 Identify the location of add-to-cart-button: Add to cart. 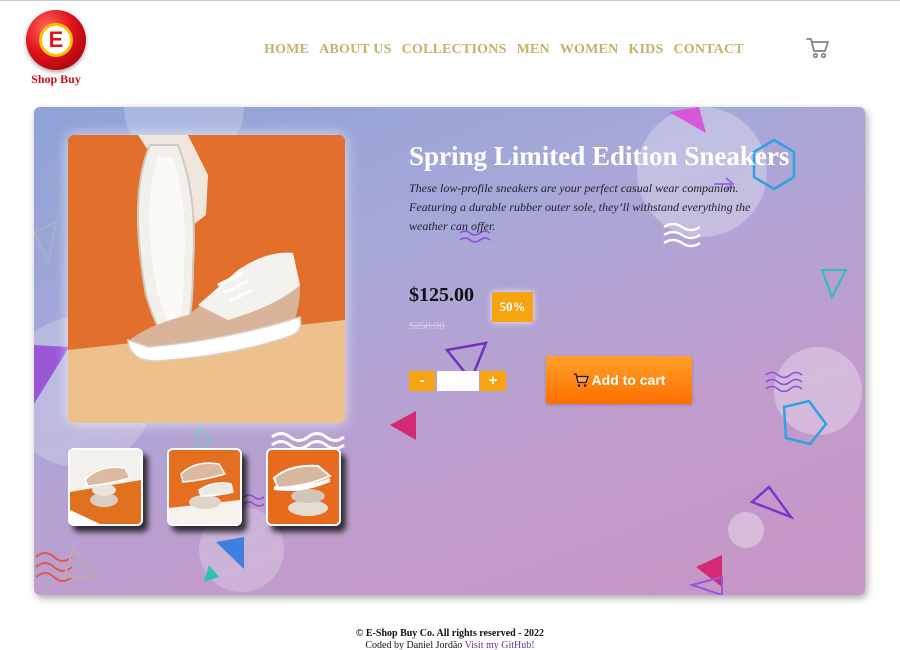
(619, 380).